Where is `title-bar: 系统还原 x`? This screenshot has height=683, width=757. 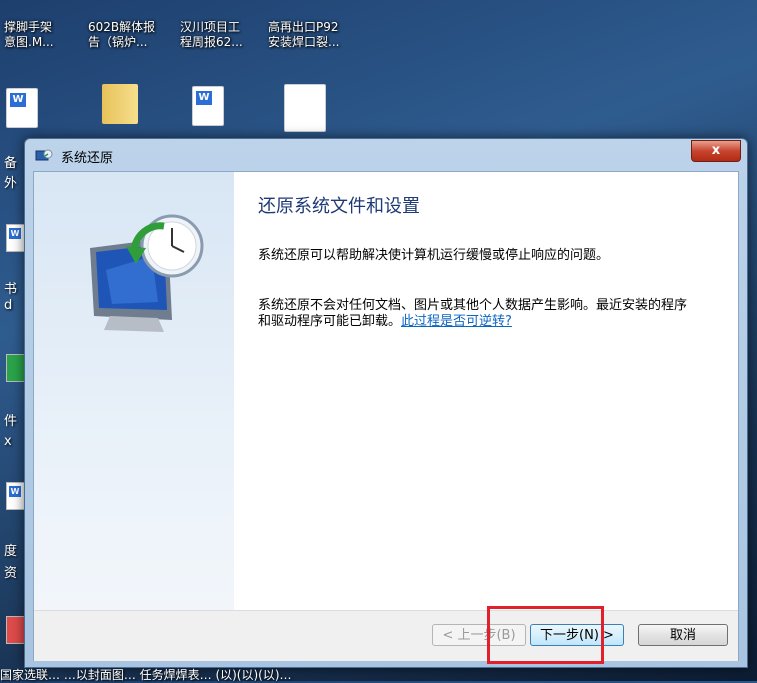
title-bar: 系统还原 x is located at coordinates (386, 155).